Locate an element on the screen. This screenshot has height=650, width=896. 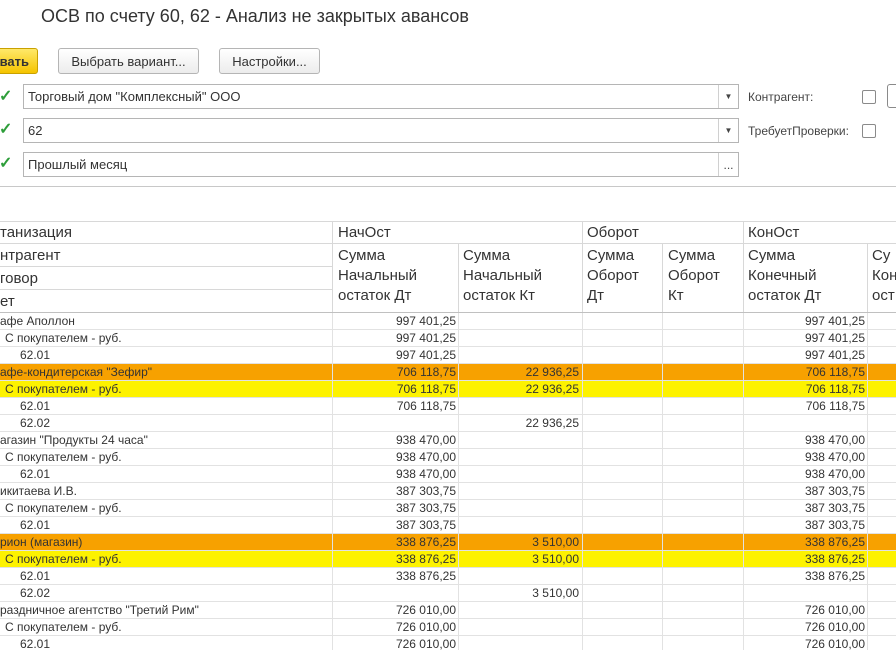
row-label: 62.01 is located at coordinates (35, 474).